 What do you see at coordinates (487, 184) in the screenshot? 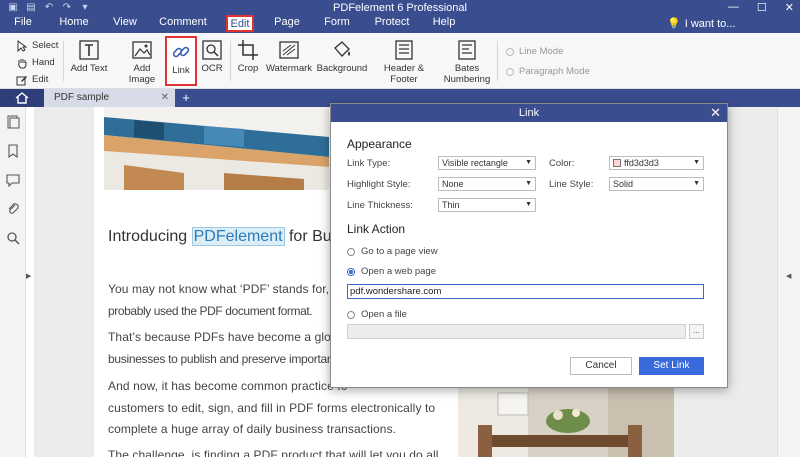
I see `highlight-style-select: None ▼` at bounding box center [487, 184].